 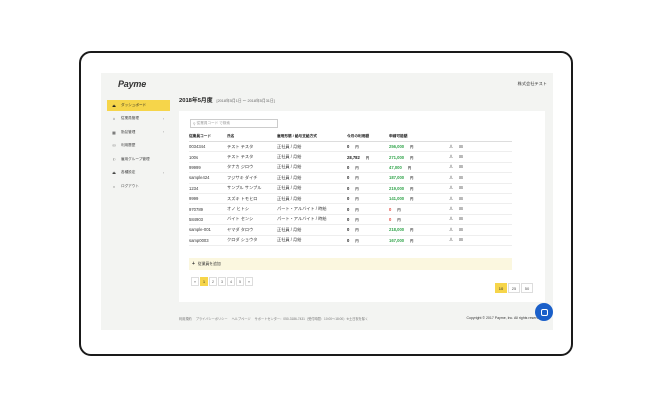 I want to click on available-amount: 271,000, so click(x=397, y=157).